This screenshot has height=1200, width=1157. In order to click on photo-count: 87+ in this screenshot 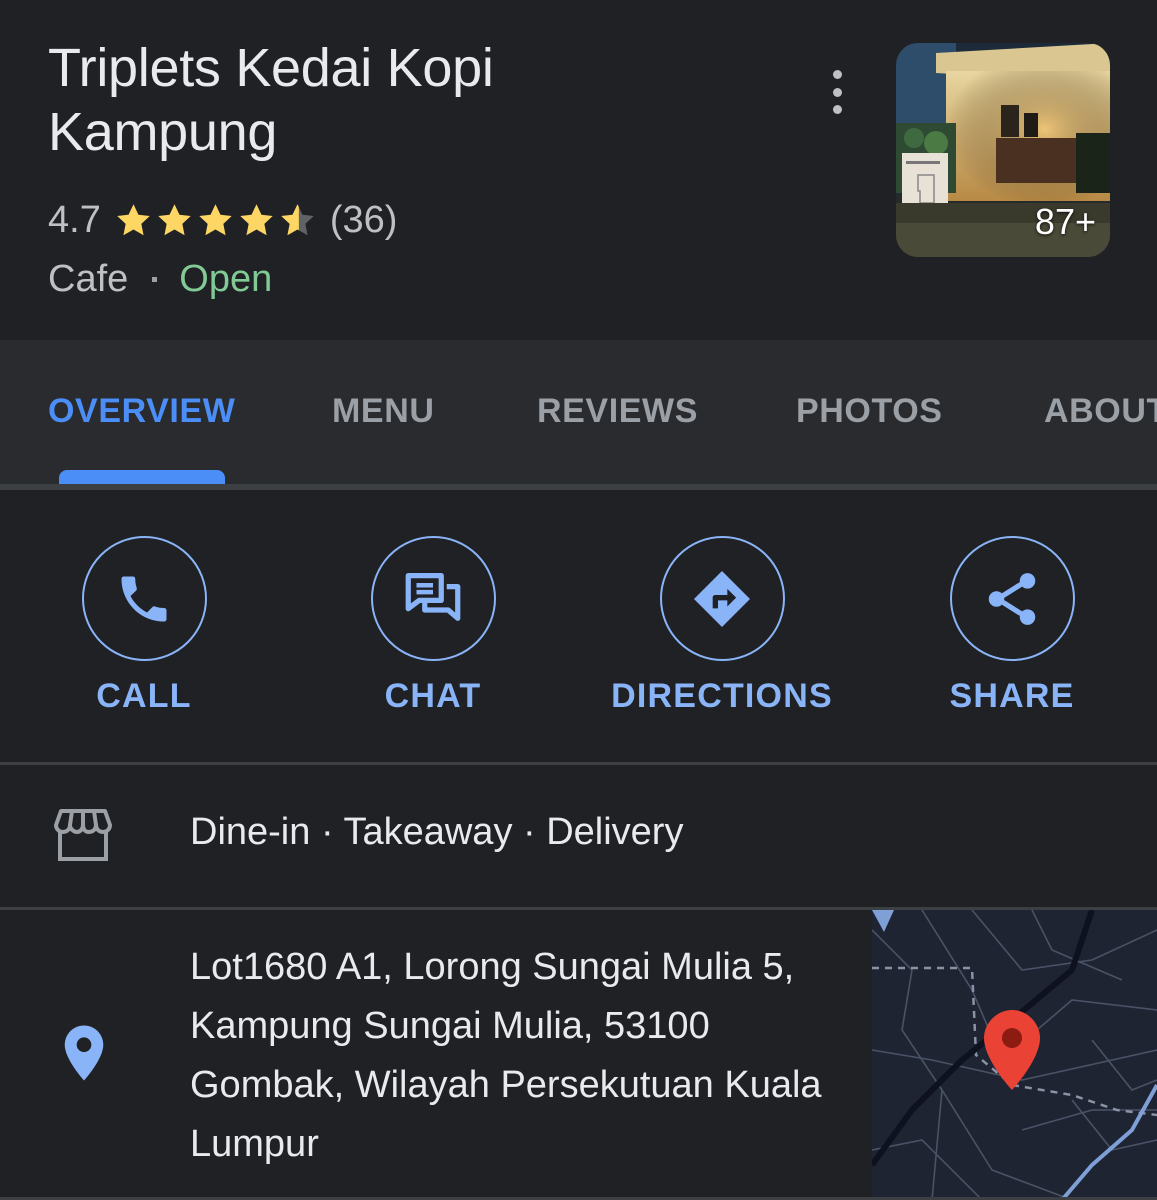, I will do `click(1065, 221)`.